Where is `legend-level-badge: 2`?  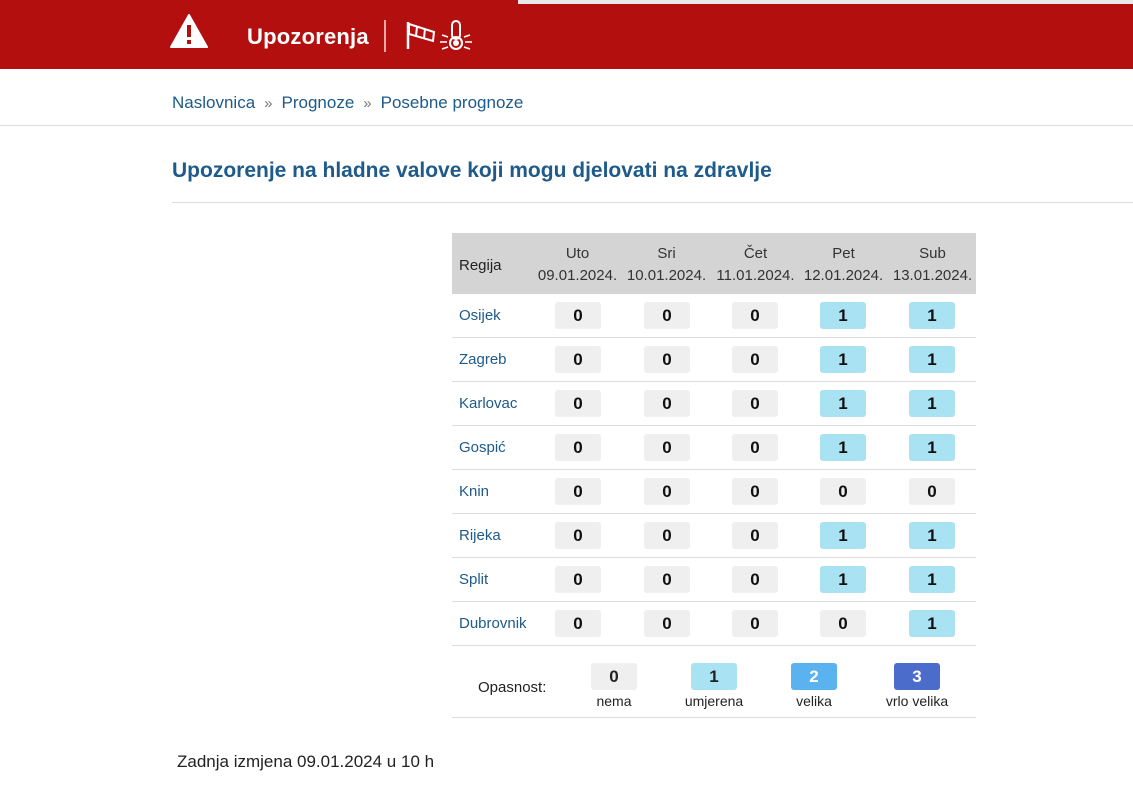
legend-level-badge: 2 is located at coordinates (814, 676).